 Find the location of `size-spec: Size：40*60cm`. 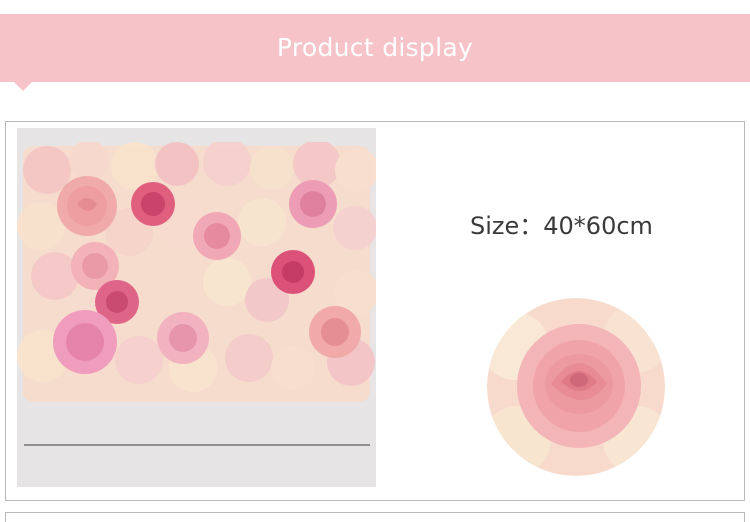

size-spec: Size：40*60cm is located at coordinates (585, 224).